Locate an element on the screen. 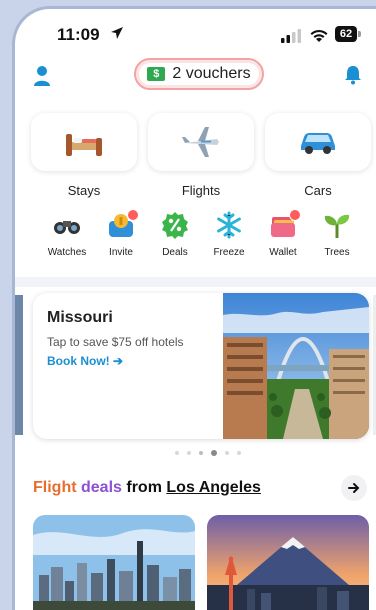 This screenshot has height=610, width=376. promo-subtitle: Tap to save $75 off hotels is located at coordinates (115, 342).